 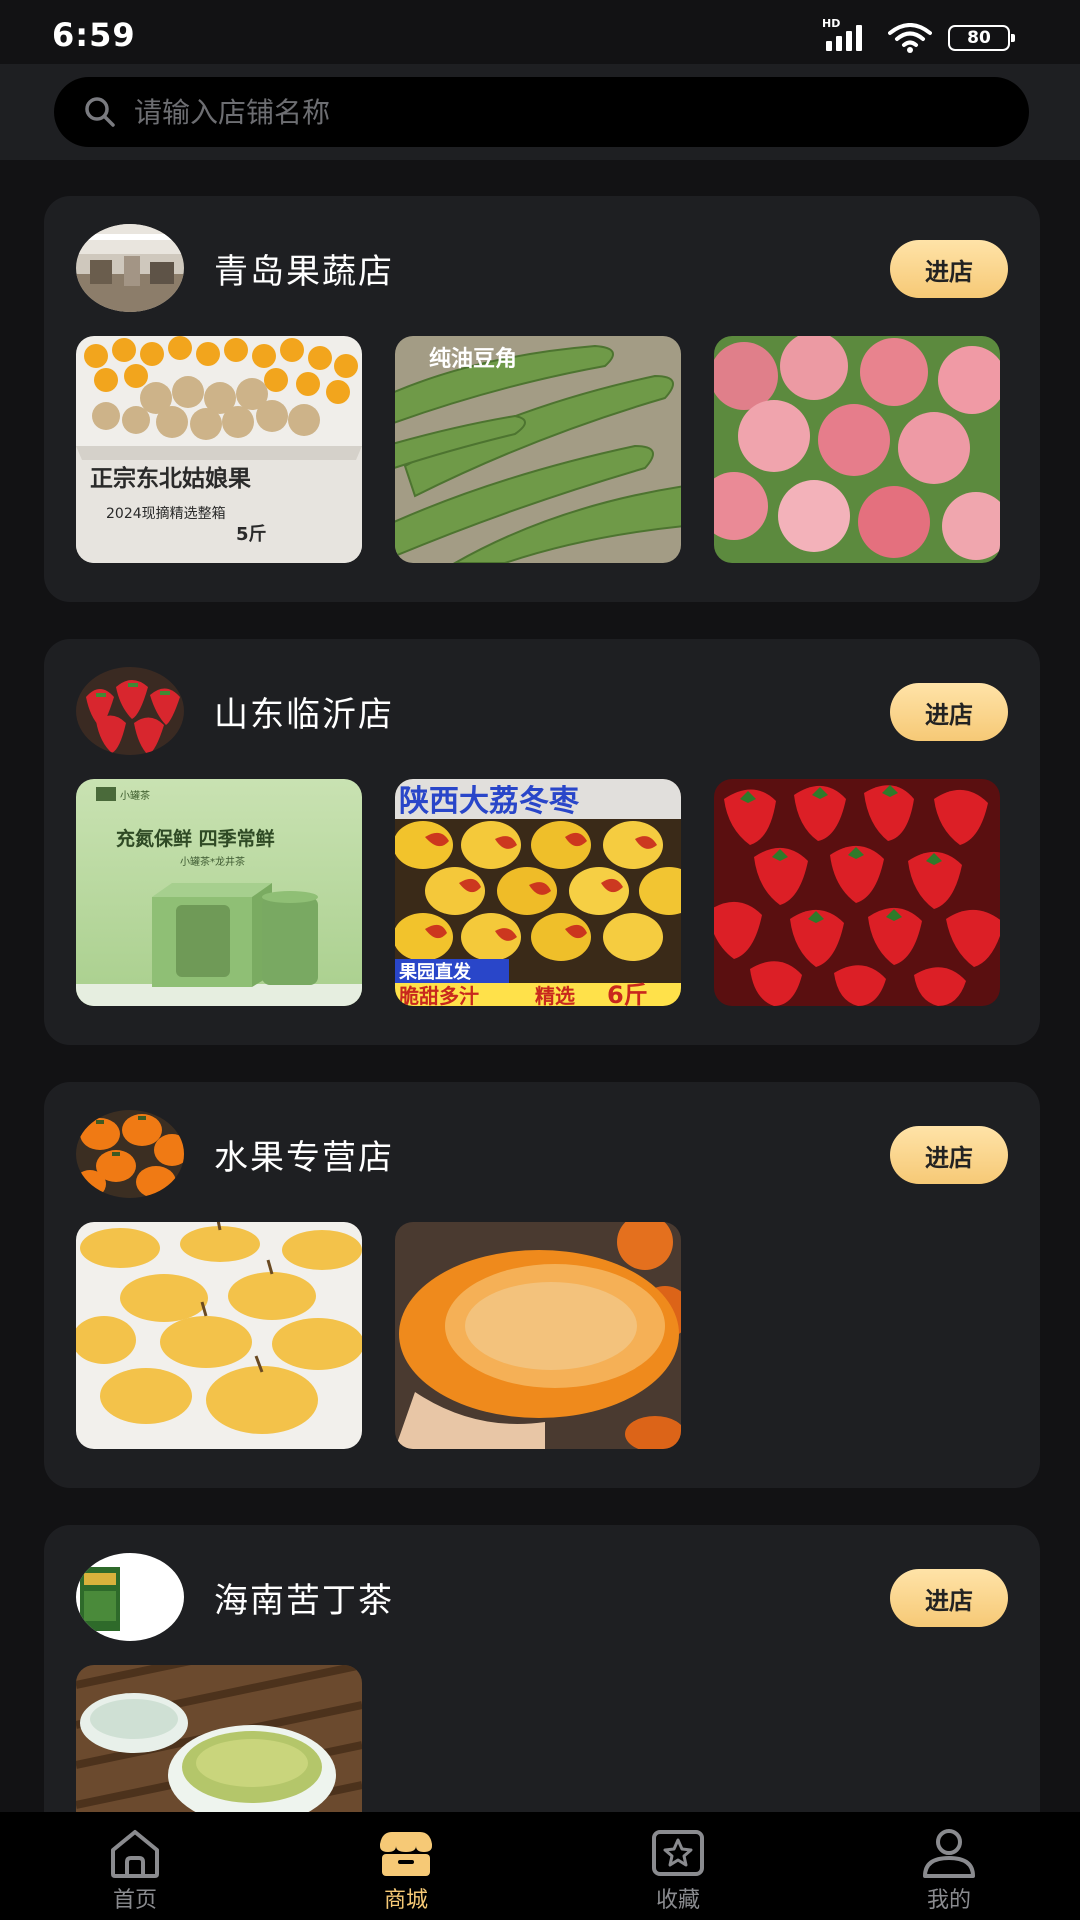 What do you see at coordinates (627, 993) in the screenshot?
I see `product-overlay-weight: 6斤` at bounding box center [627, 993].